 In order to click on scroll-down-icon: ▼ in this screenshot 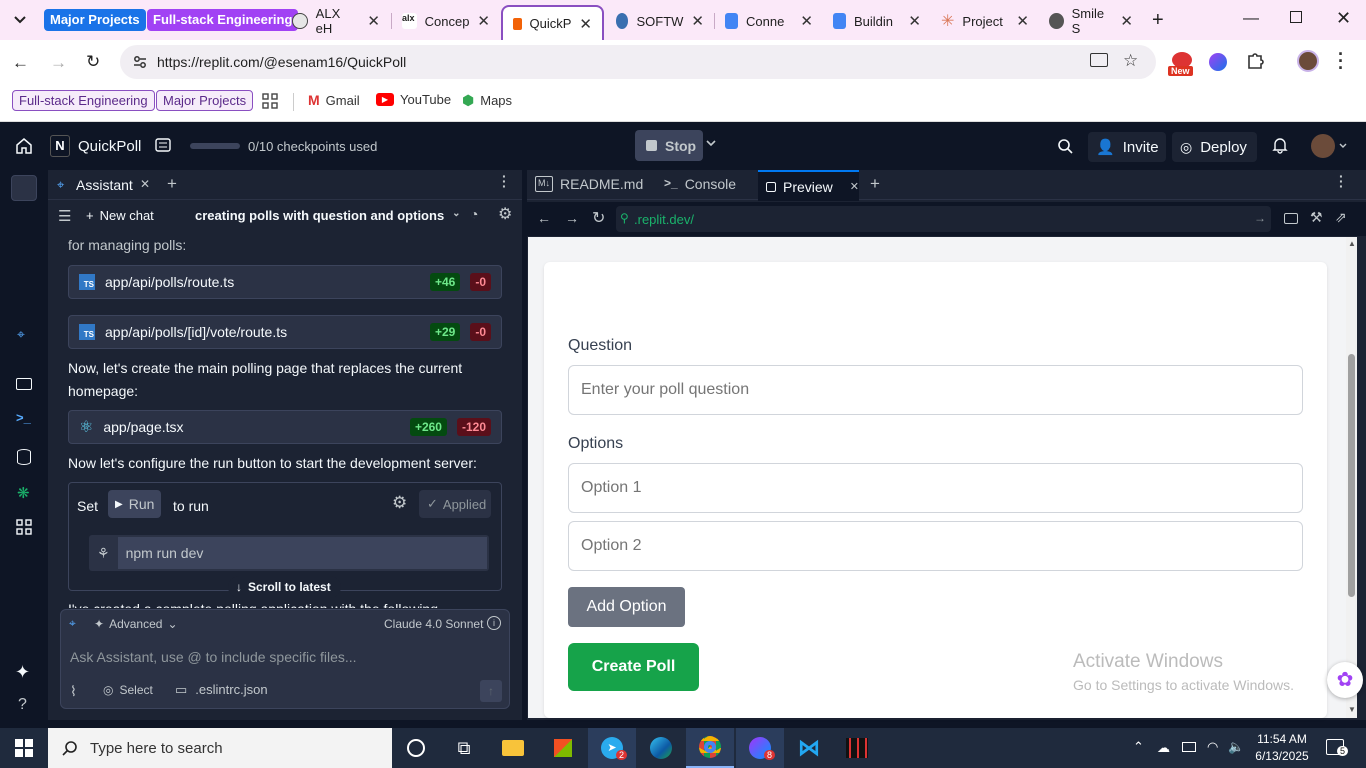, I will do `click(1352, 709)`.